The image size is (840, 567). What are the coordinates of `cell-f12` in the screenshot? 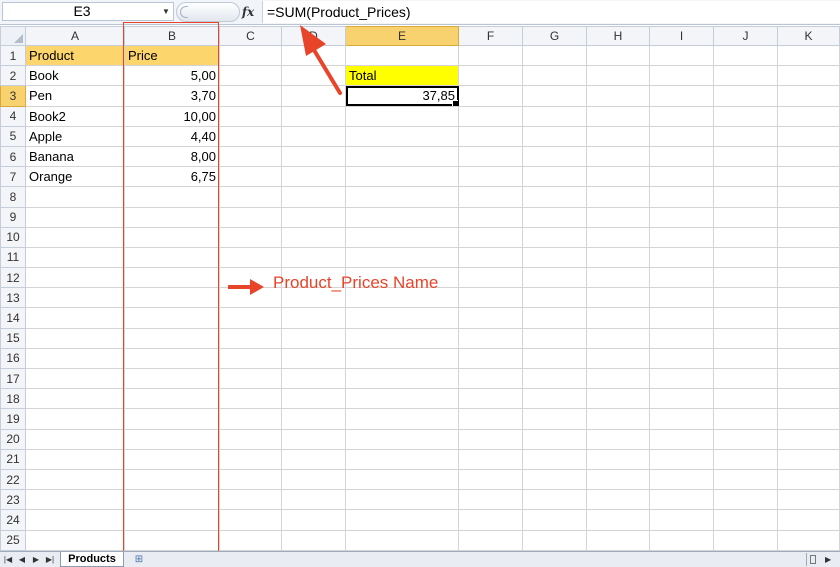 It's located at (490, 278).